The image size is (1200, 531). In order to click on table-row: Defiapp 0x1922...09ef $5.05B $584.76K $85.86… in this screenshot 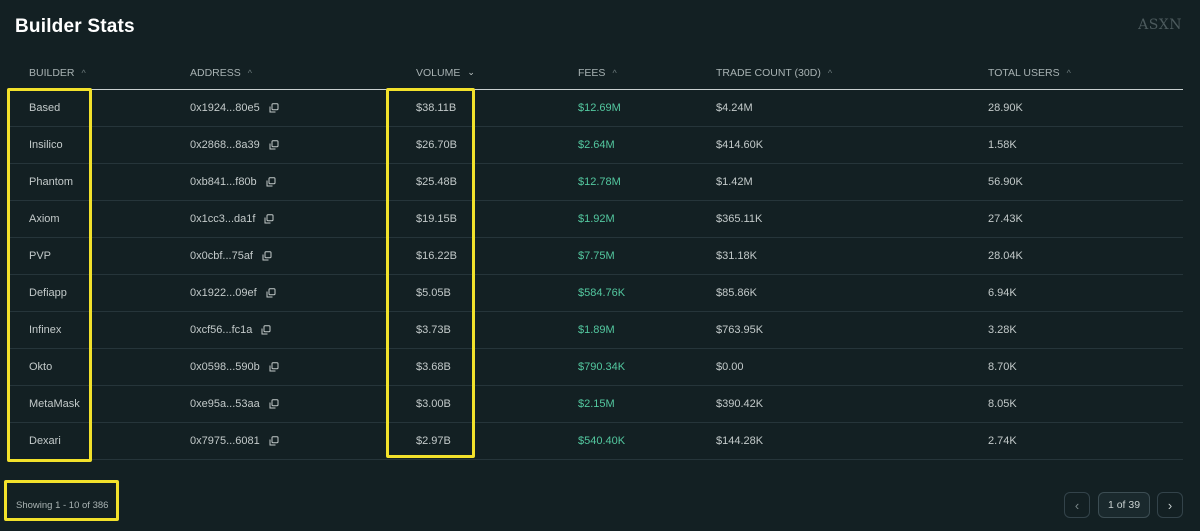, I will do `click(596, 293)`.